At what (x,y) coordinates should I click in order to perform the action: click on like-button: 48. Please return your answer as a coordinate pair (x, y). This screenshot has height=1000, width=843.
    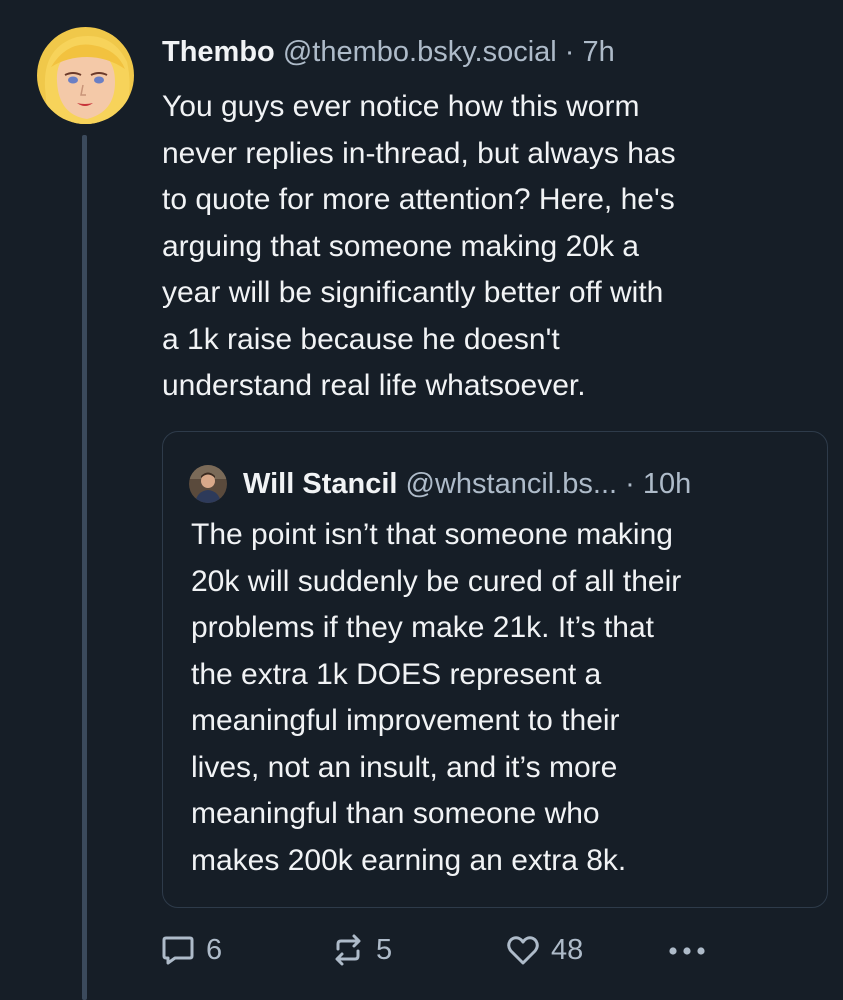
    Looking at the image, I should click on (544, 950).